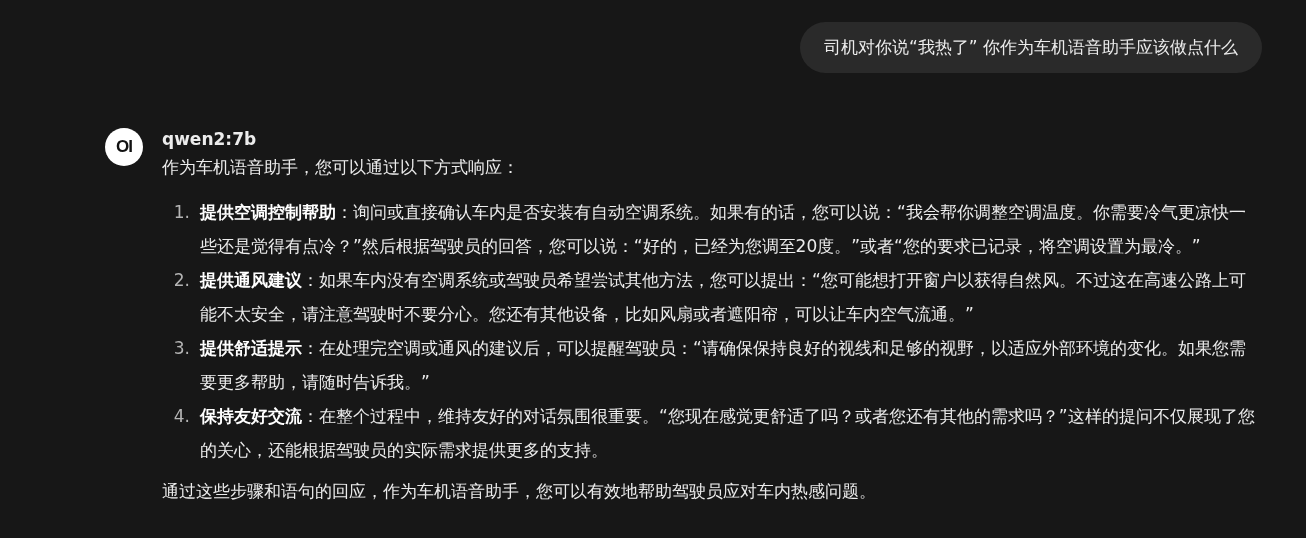 The image size is (1306, 538). What do you see at coordinates (723, 229) in the screenshot?
I see `list-item-text: 提供空调控制帮助：询问或直接确认车内是否安装有自动空调系统。如果有的话，您可以说：“我会帮你调整空调温度。你需要冷气更凉快一些还是觉得有点冷？”然后根据驾驶员的回答，您可以说：“好的，已经为您调至20度。”或者“您的要求已记录，将空调设置为最冷。”` at bounding box center [723, 229].